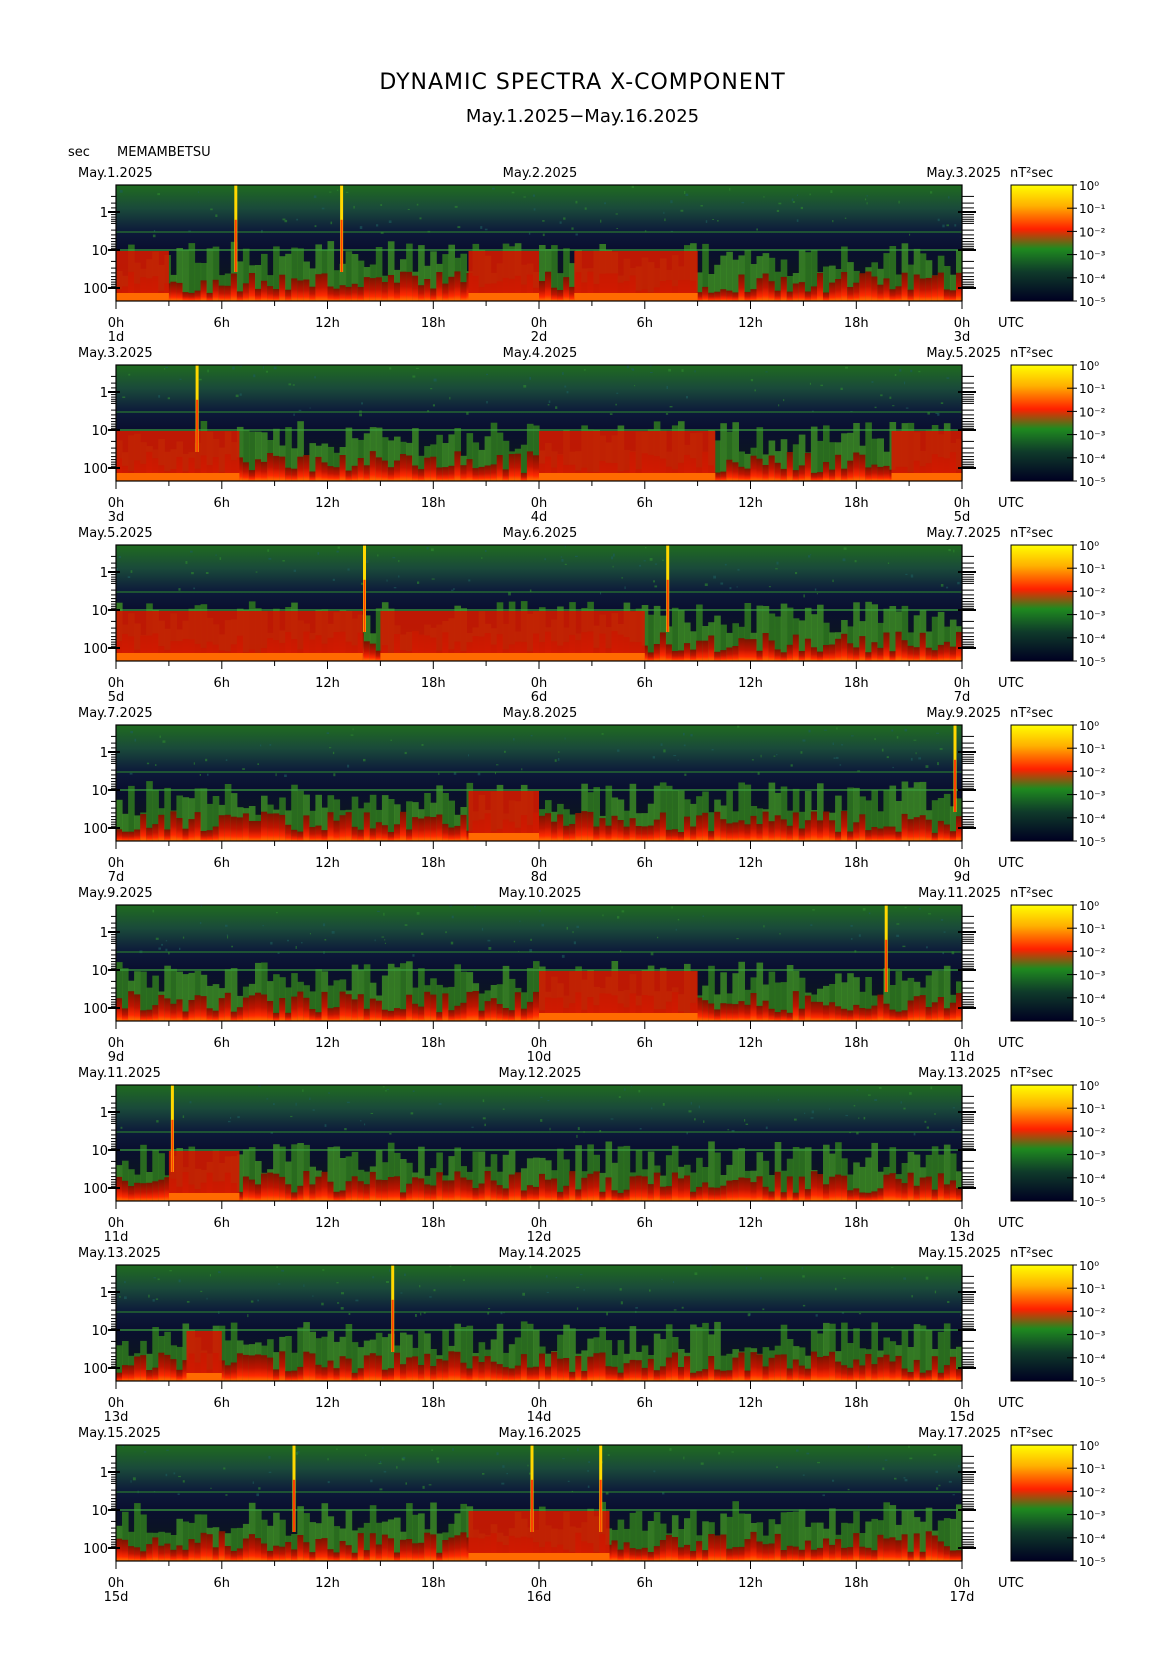 This screenshot has width=1165, height=1679. I want to click on x-tick-label: 12h, so click(750, 863).